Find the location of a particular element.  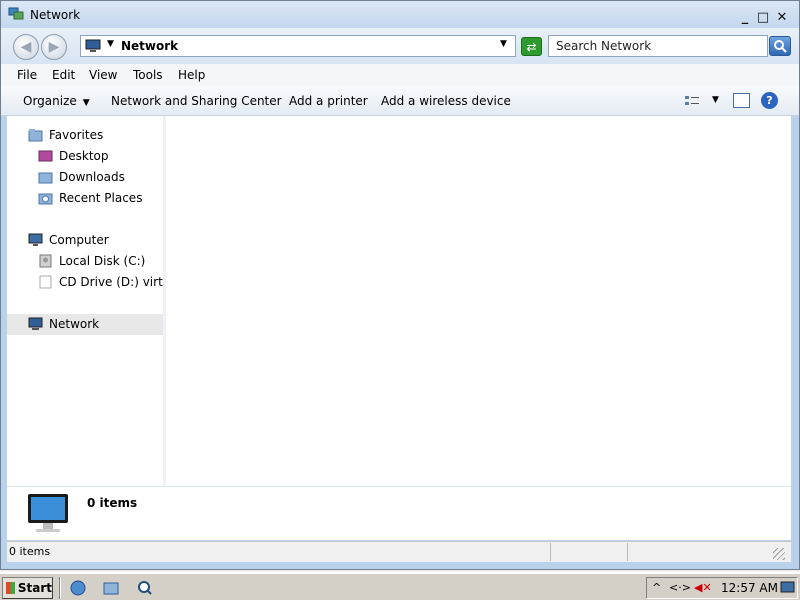

nav-downloads: Downloads is located at coordinates (85, 177).